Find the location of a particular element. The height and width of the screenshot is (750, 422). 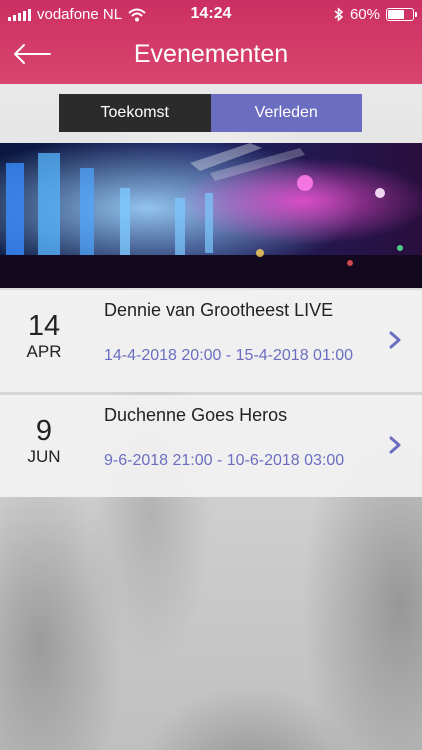

tab-verleden: Verleden is located at coordinates (286, 113).